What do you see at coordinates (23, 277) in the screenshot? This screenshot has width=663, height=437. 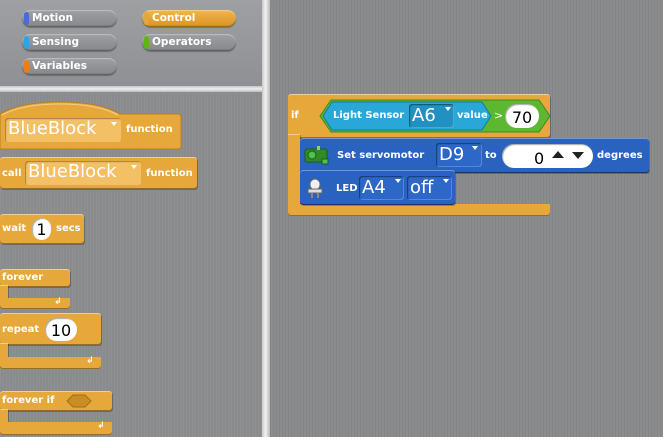 I see `forever-label: forever` at bounding box center [23, 277].